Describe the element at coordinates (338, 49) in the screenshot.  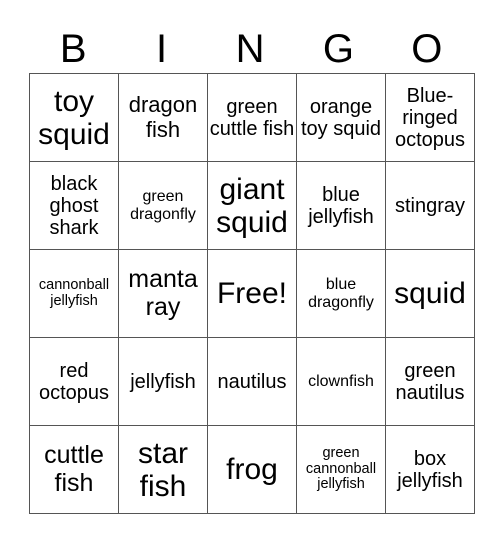
I see `header-letter-g: G` at that location.